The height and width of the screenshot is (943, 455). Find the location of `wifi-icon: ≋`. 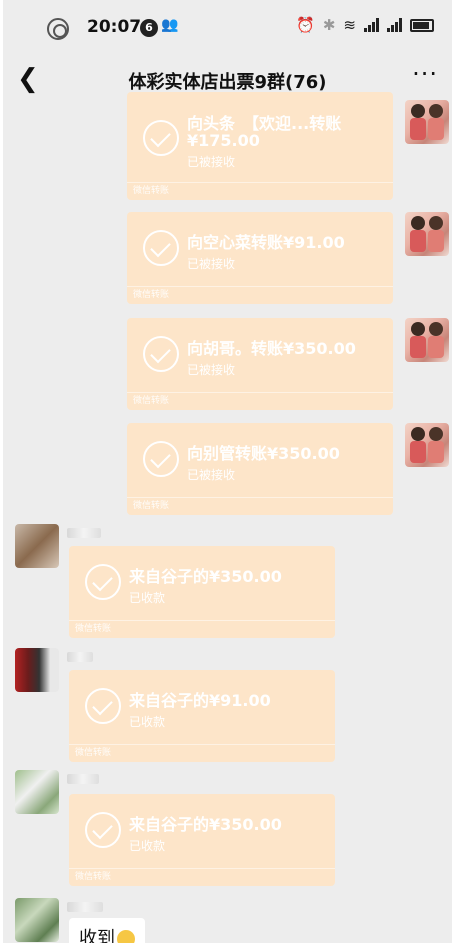

wifi-icon: ≋ is located at coordinates (349, 25).